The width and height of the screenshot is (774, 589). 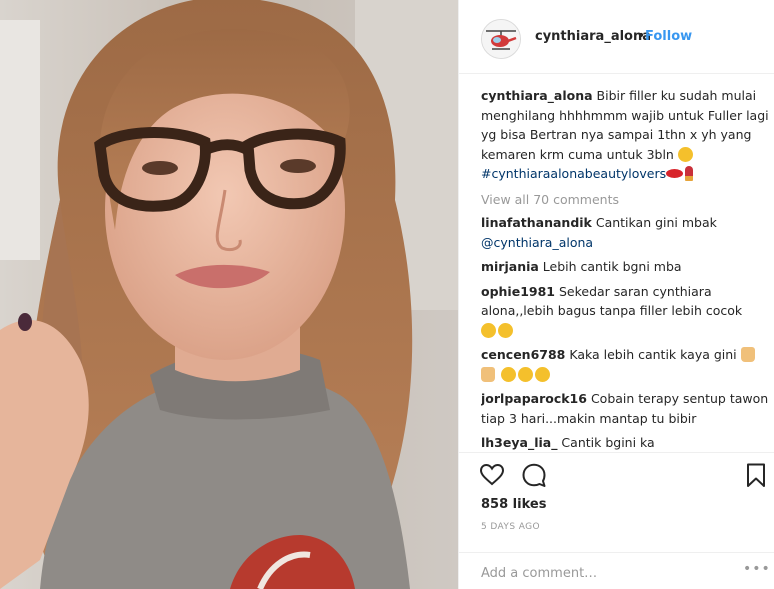 What do you see at coordinates (675, 173) in the screenshot?
I see `lips-emoji-icon` at bounding box center [675, 173].